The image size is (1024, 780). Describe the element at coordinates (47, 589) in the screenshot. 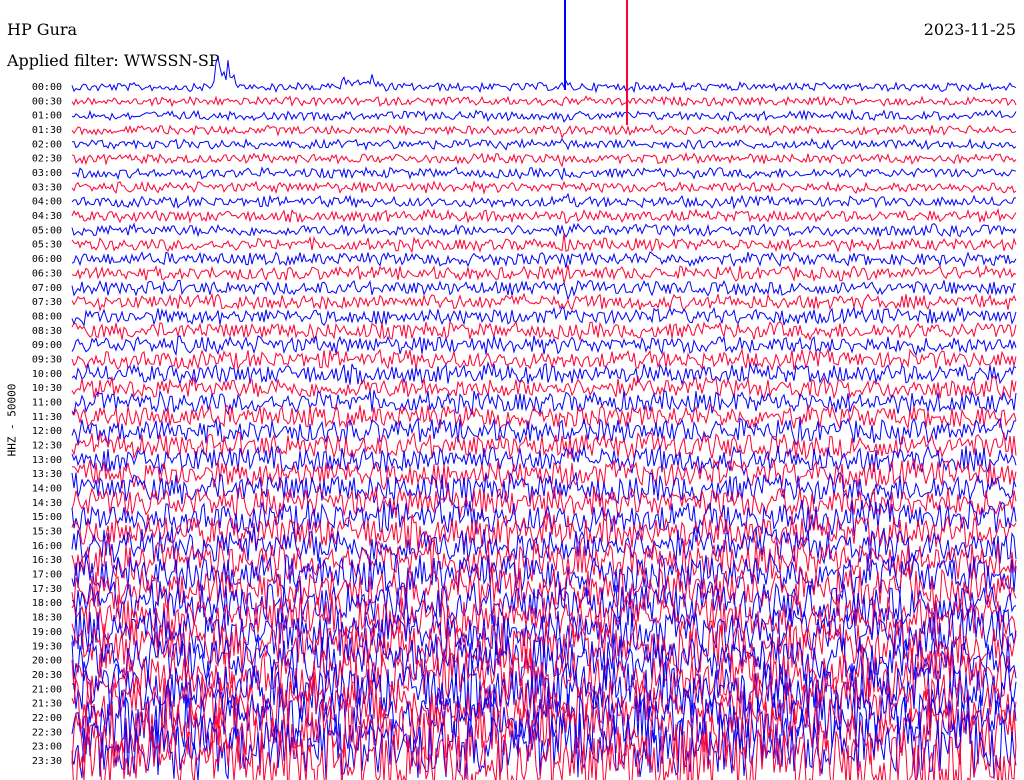

I see `tick-label: 17:30` at that location.